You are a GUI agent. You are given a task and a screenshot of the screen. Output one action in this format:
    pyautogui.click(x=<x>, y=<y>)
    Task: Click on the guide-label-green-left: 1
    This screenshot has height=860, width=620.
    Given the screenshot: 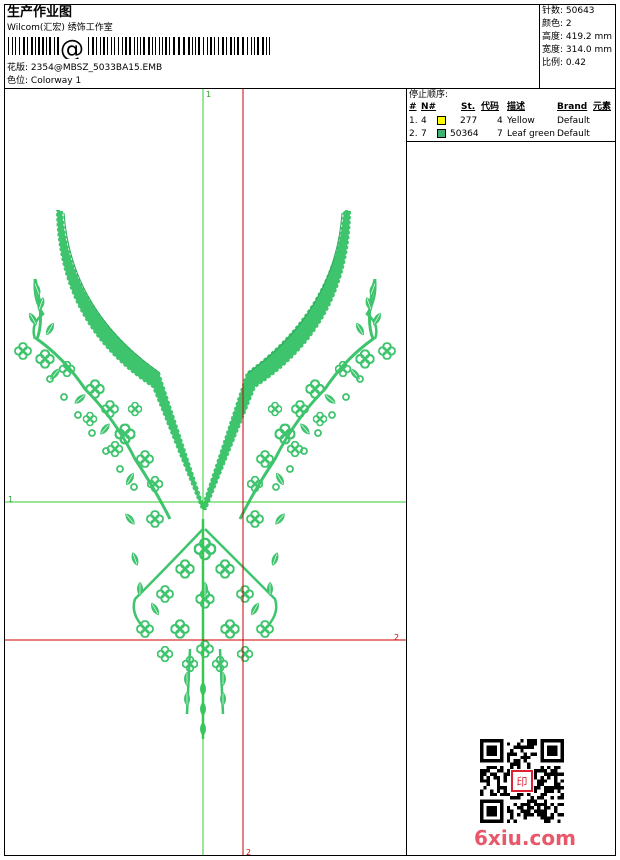 What is the action you would take?
    pyautogui.click(x=11, y=499)
    